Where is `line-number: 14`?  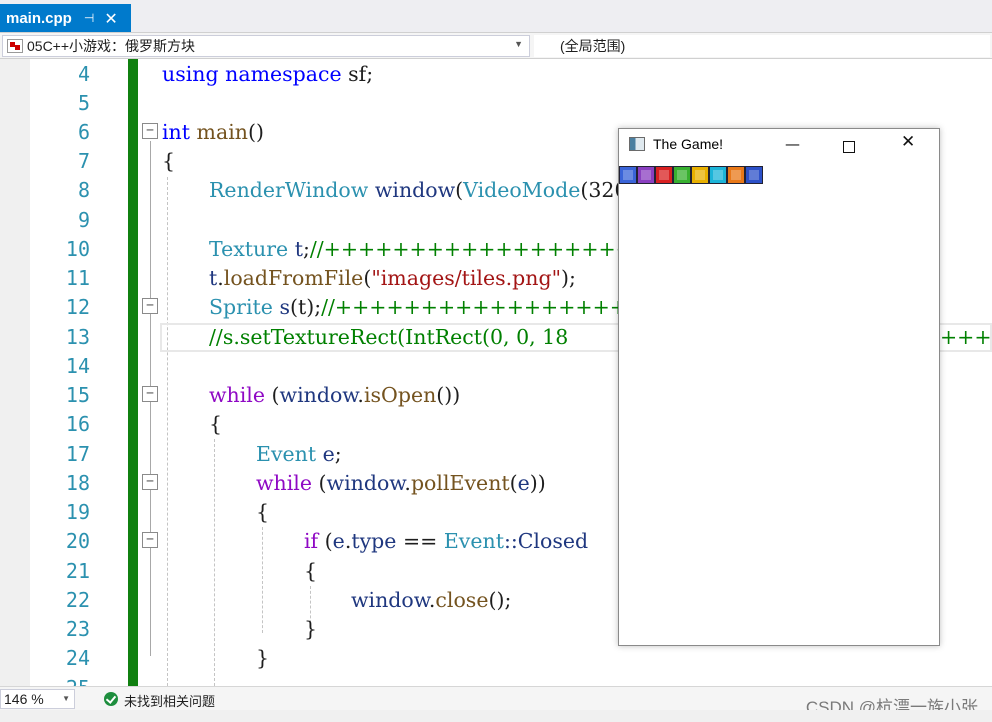 line-number: 14 is located at coordinates (77, 366).